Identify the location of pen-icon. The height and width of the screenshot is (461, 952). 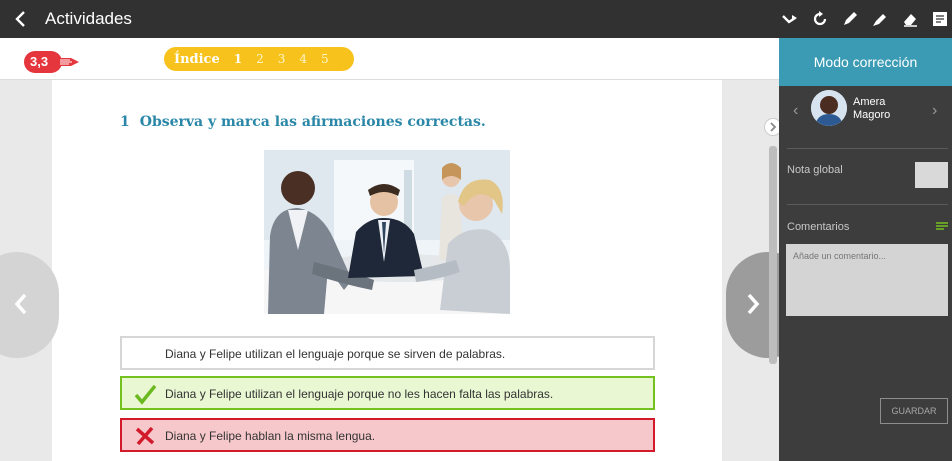
(850, 18).